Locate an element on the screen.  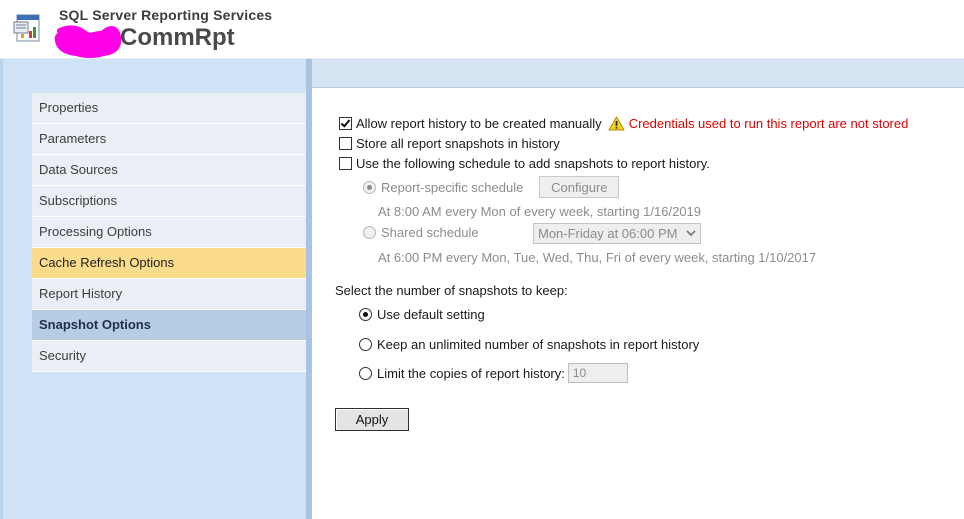
sidebar-item-label: Processing Options is located at coordinates (95, 231).